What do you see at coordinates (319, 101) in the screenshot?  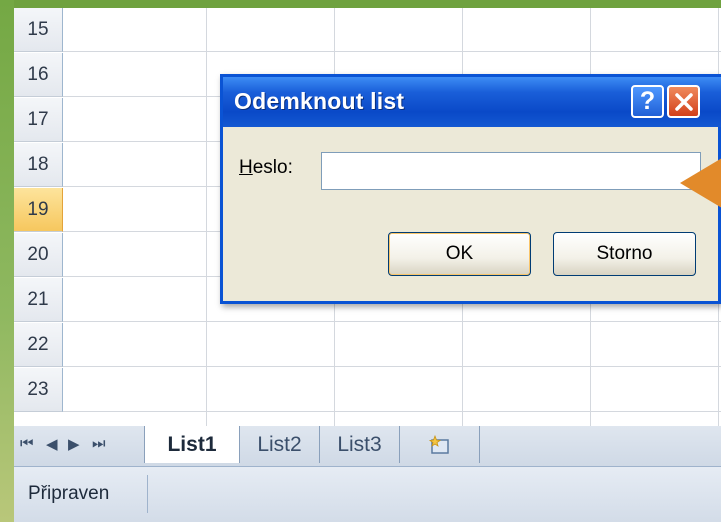 I see `dialog-title: Odemknout list` at bounding box center [319, 101].